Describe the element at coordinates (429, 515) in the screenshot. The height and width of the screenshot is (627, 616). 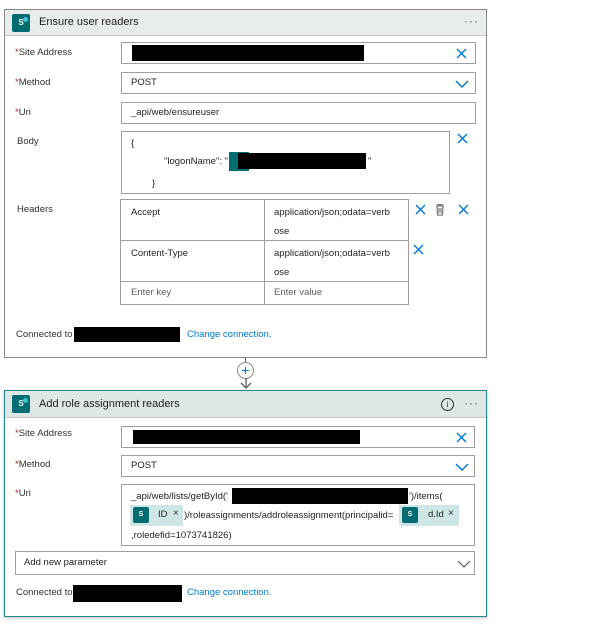
I see `token-d-id: S d.Id ×` at that location.